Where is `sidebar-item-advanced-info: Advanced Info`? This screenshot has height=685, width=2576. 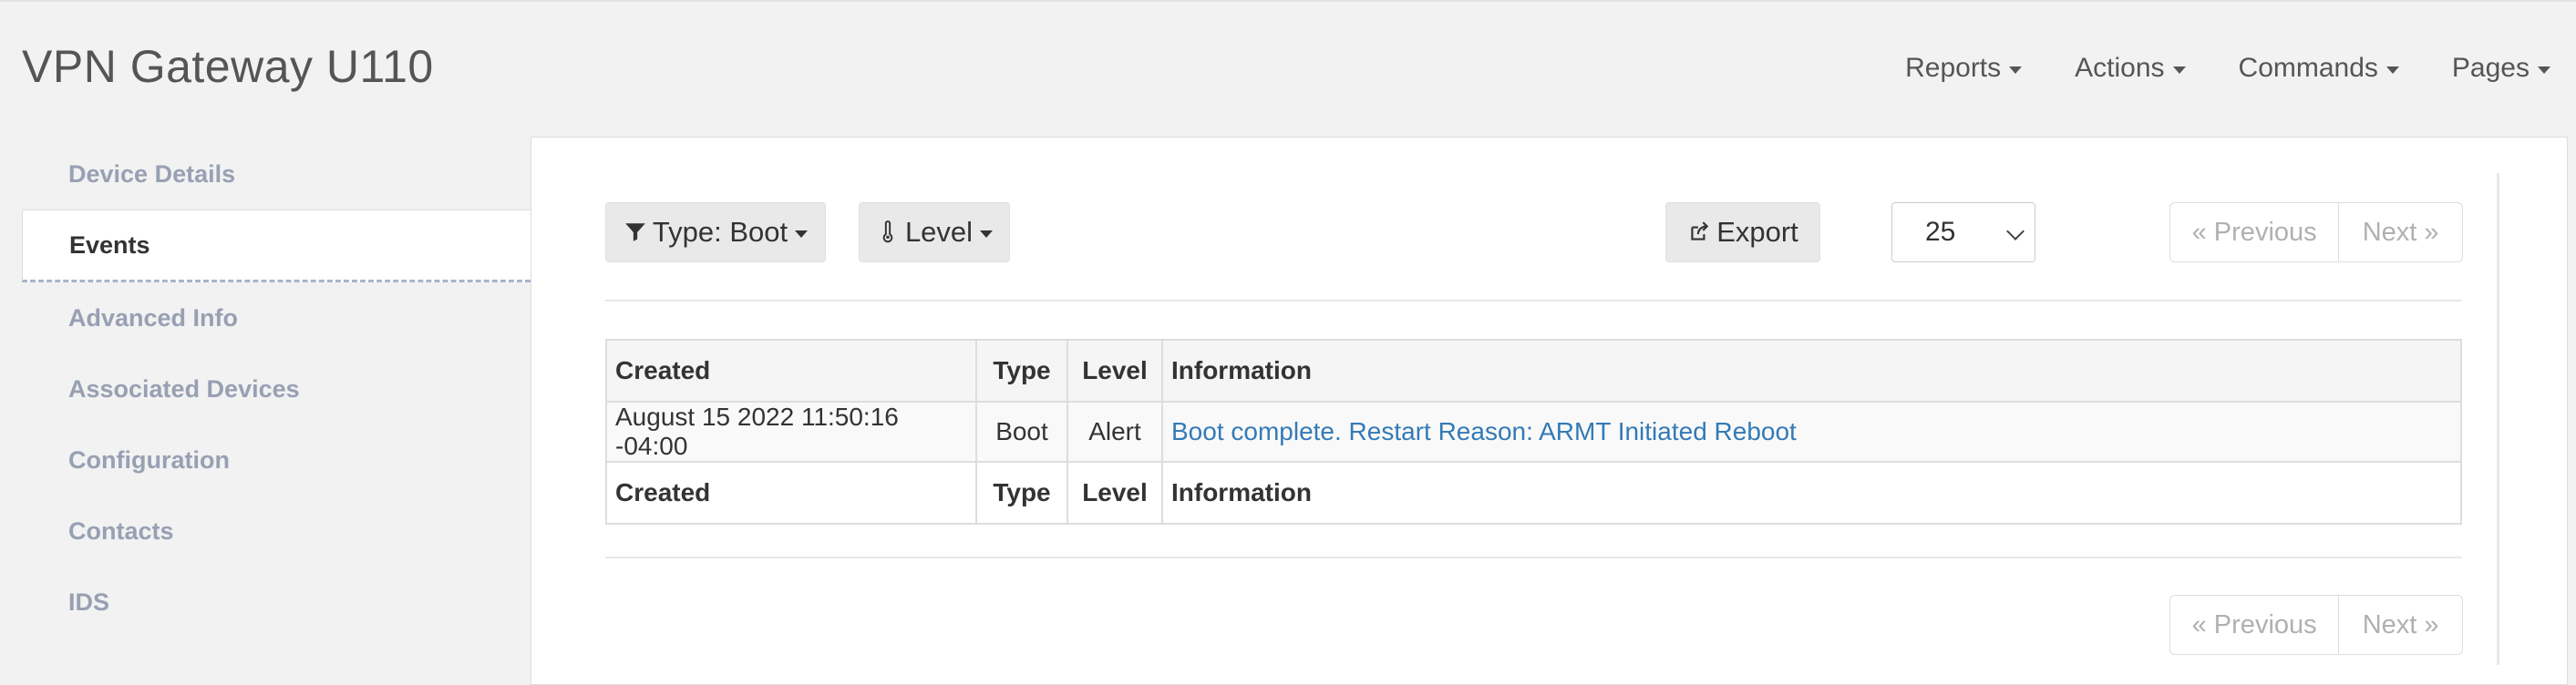
sidebar-item-advanced-info: Advanced Info is located at coordinates (276, 317).